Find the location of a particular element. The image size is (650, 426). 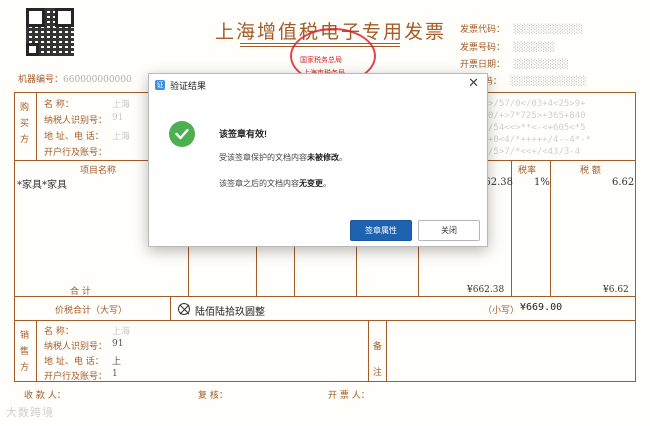

circle-x-icon is located at coordinates (184, 309).